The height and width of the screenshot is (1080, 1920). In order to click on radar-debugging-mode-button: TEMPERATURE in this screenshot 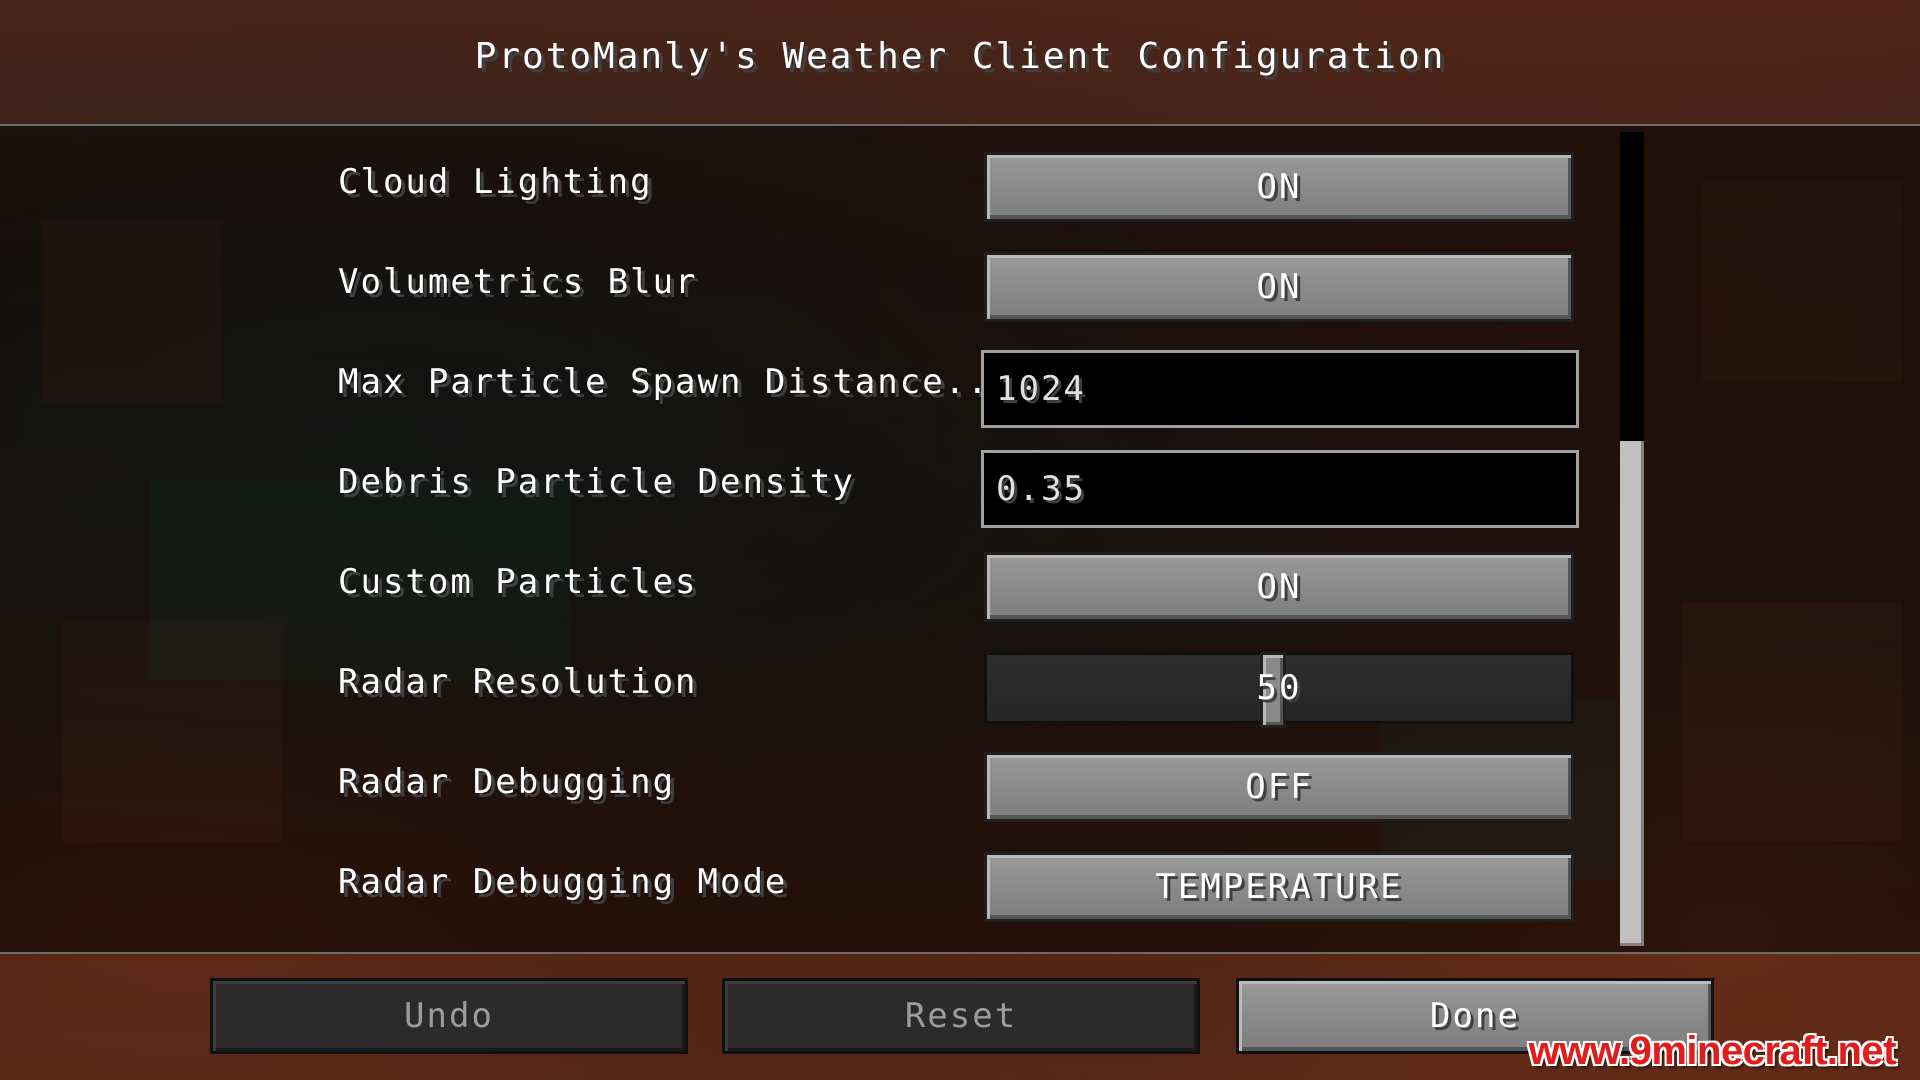, I will do `click(1279, 887)`.